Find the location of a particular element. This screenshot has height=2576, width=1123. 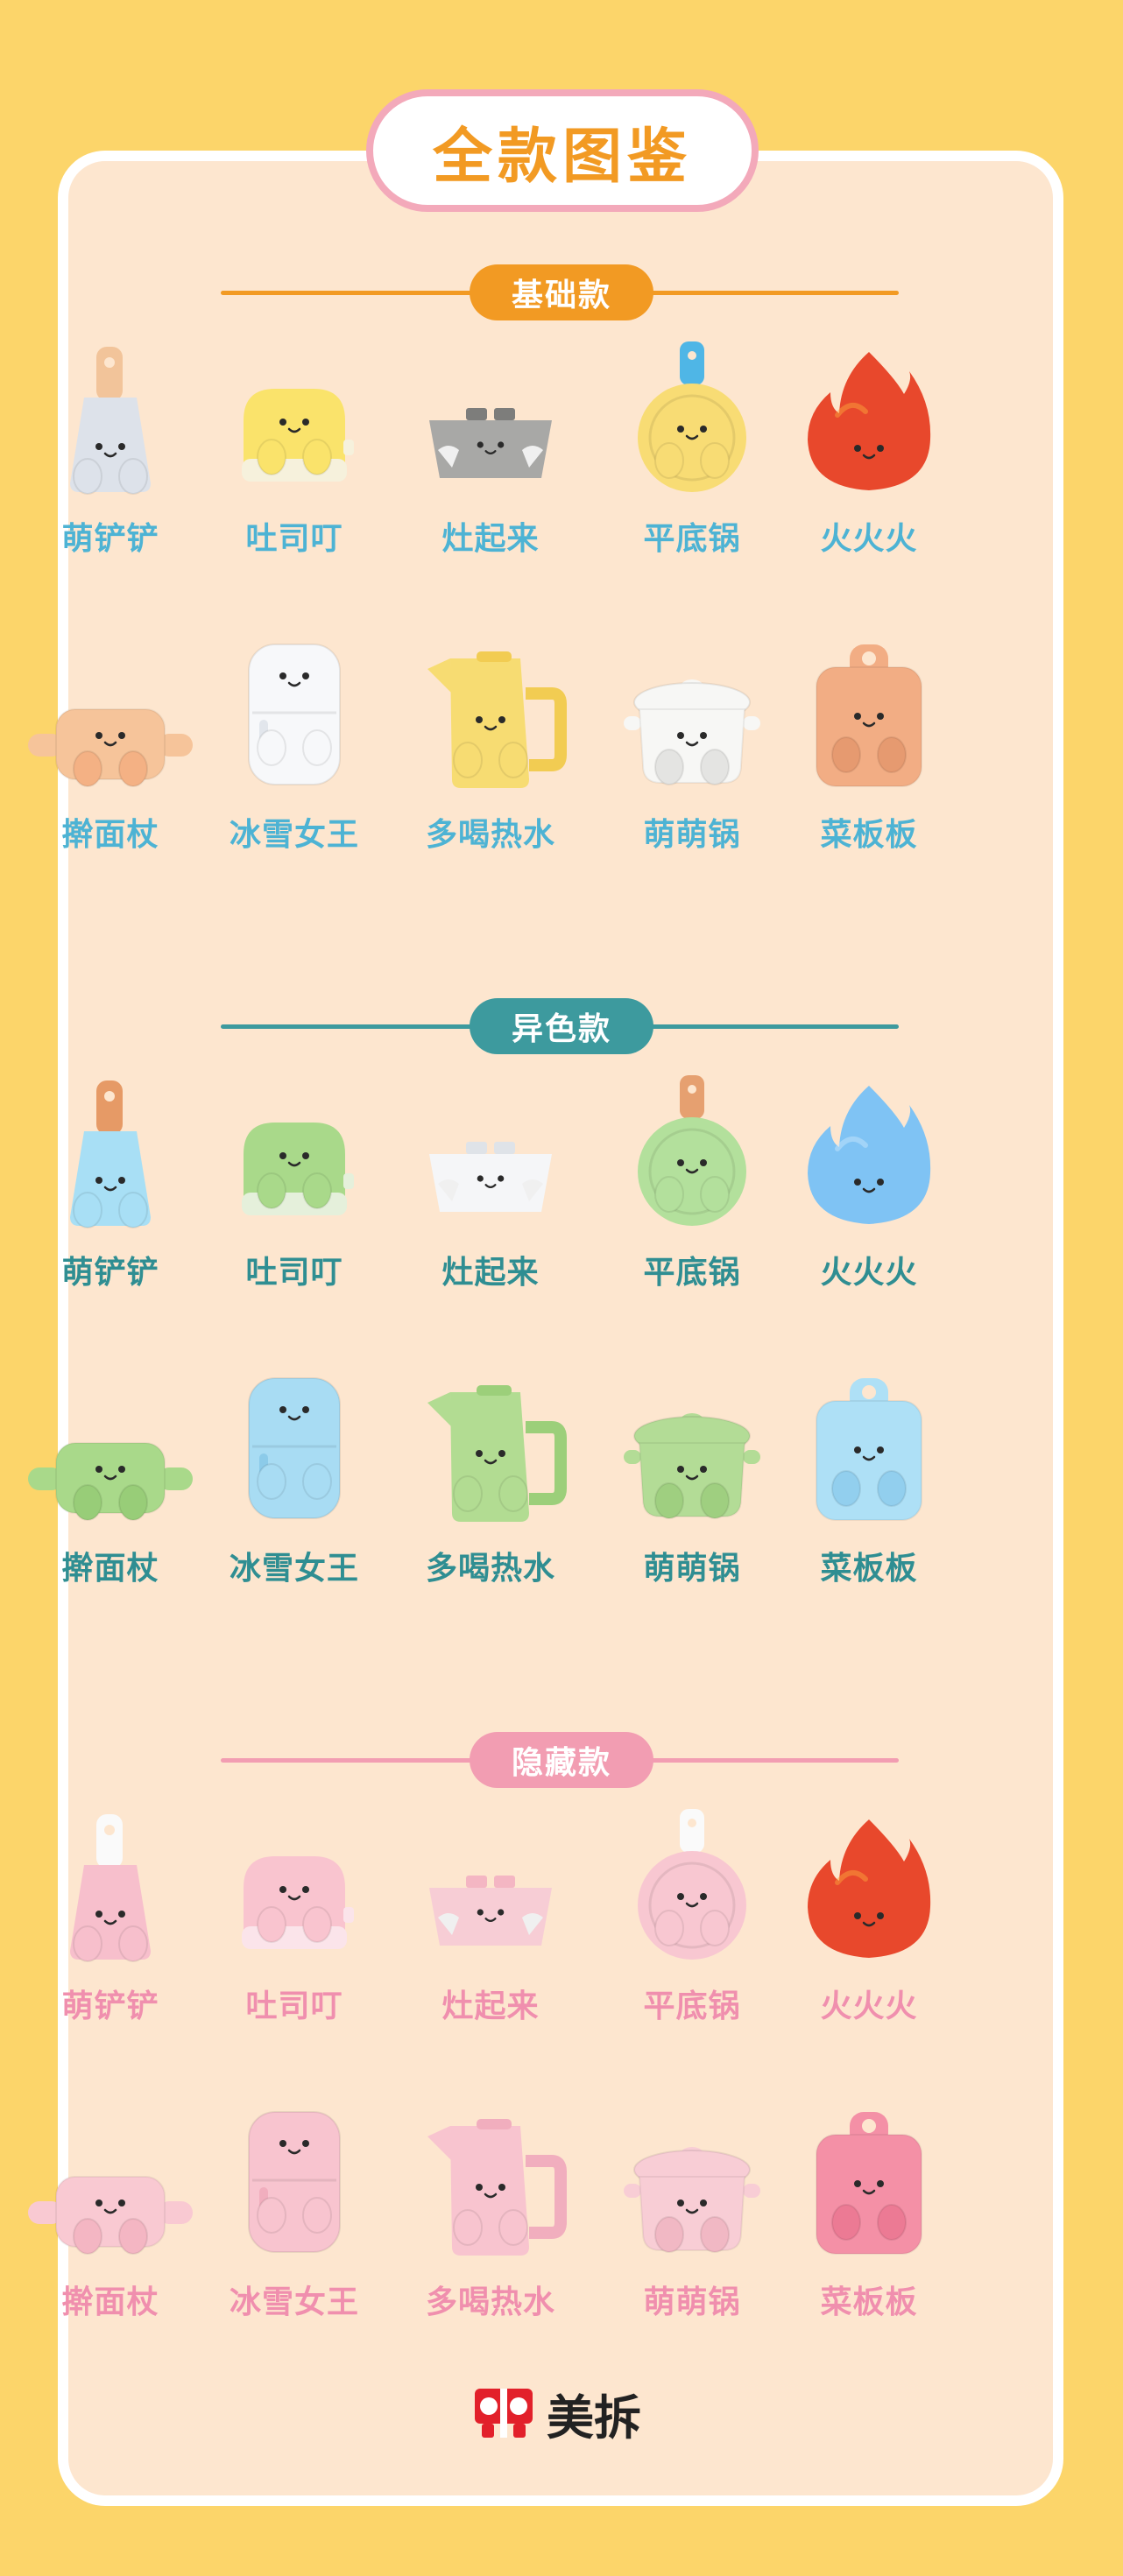

page-title: 全款图鉴 is located at coordinates (562, 157).